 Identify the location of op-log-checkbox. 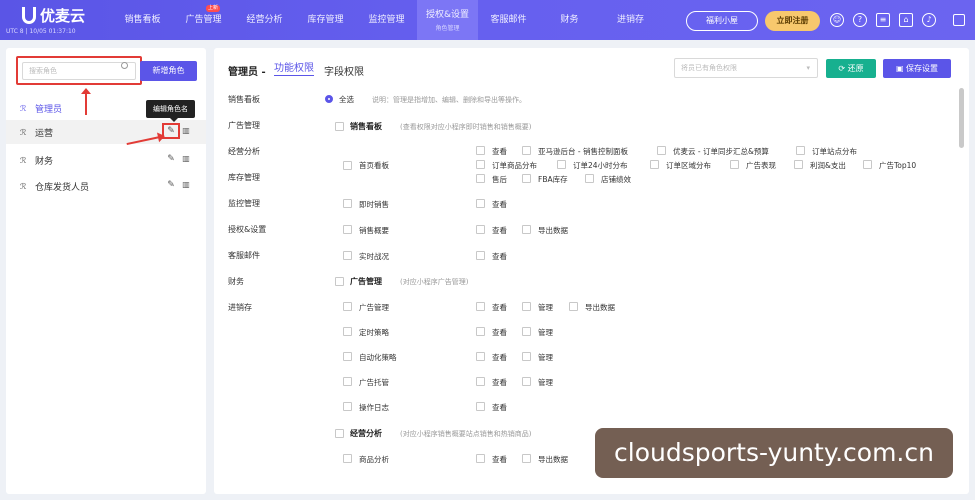
(347, 406).